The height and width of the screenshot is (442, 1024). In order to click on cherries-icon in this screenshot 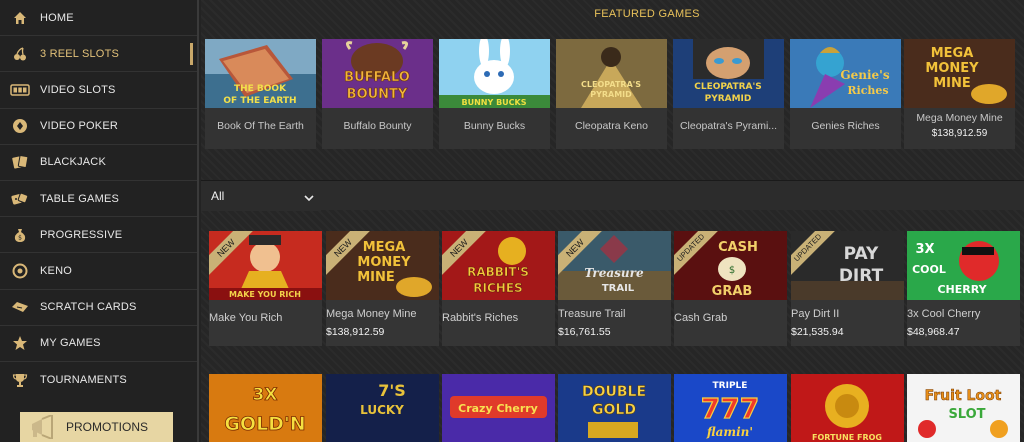, I will do `click(20, 54)`.